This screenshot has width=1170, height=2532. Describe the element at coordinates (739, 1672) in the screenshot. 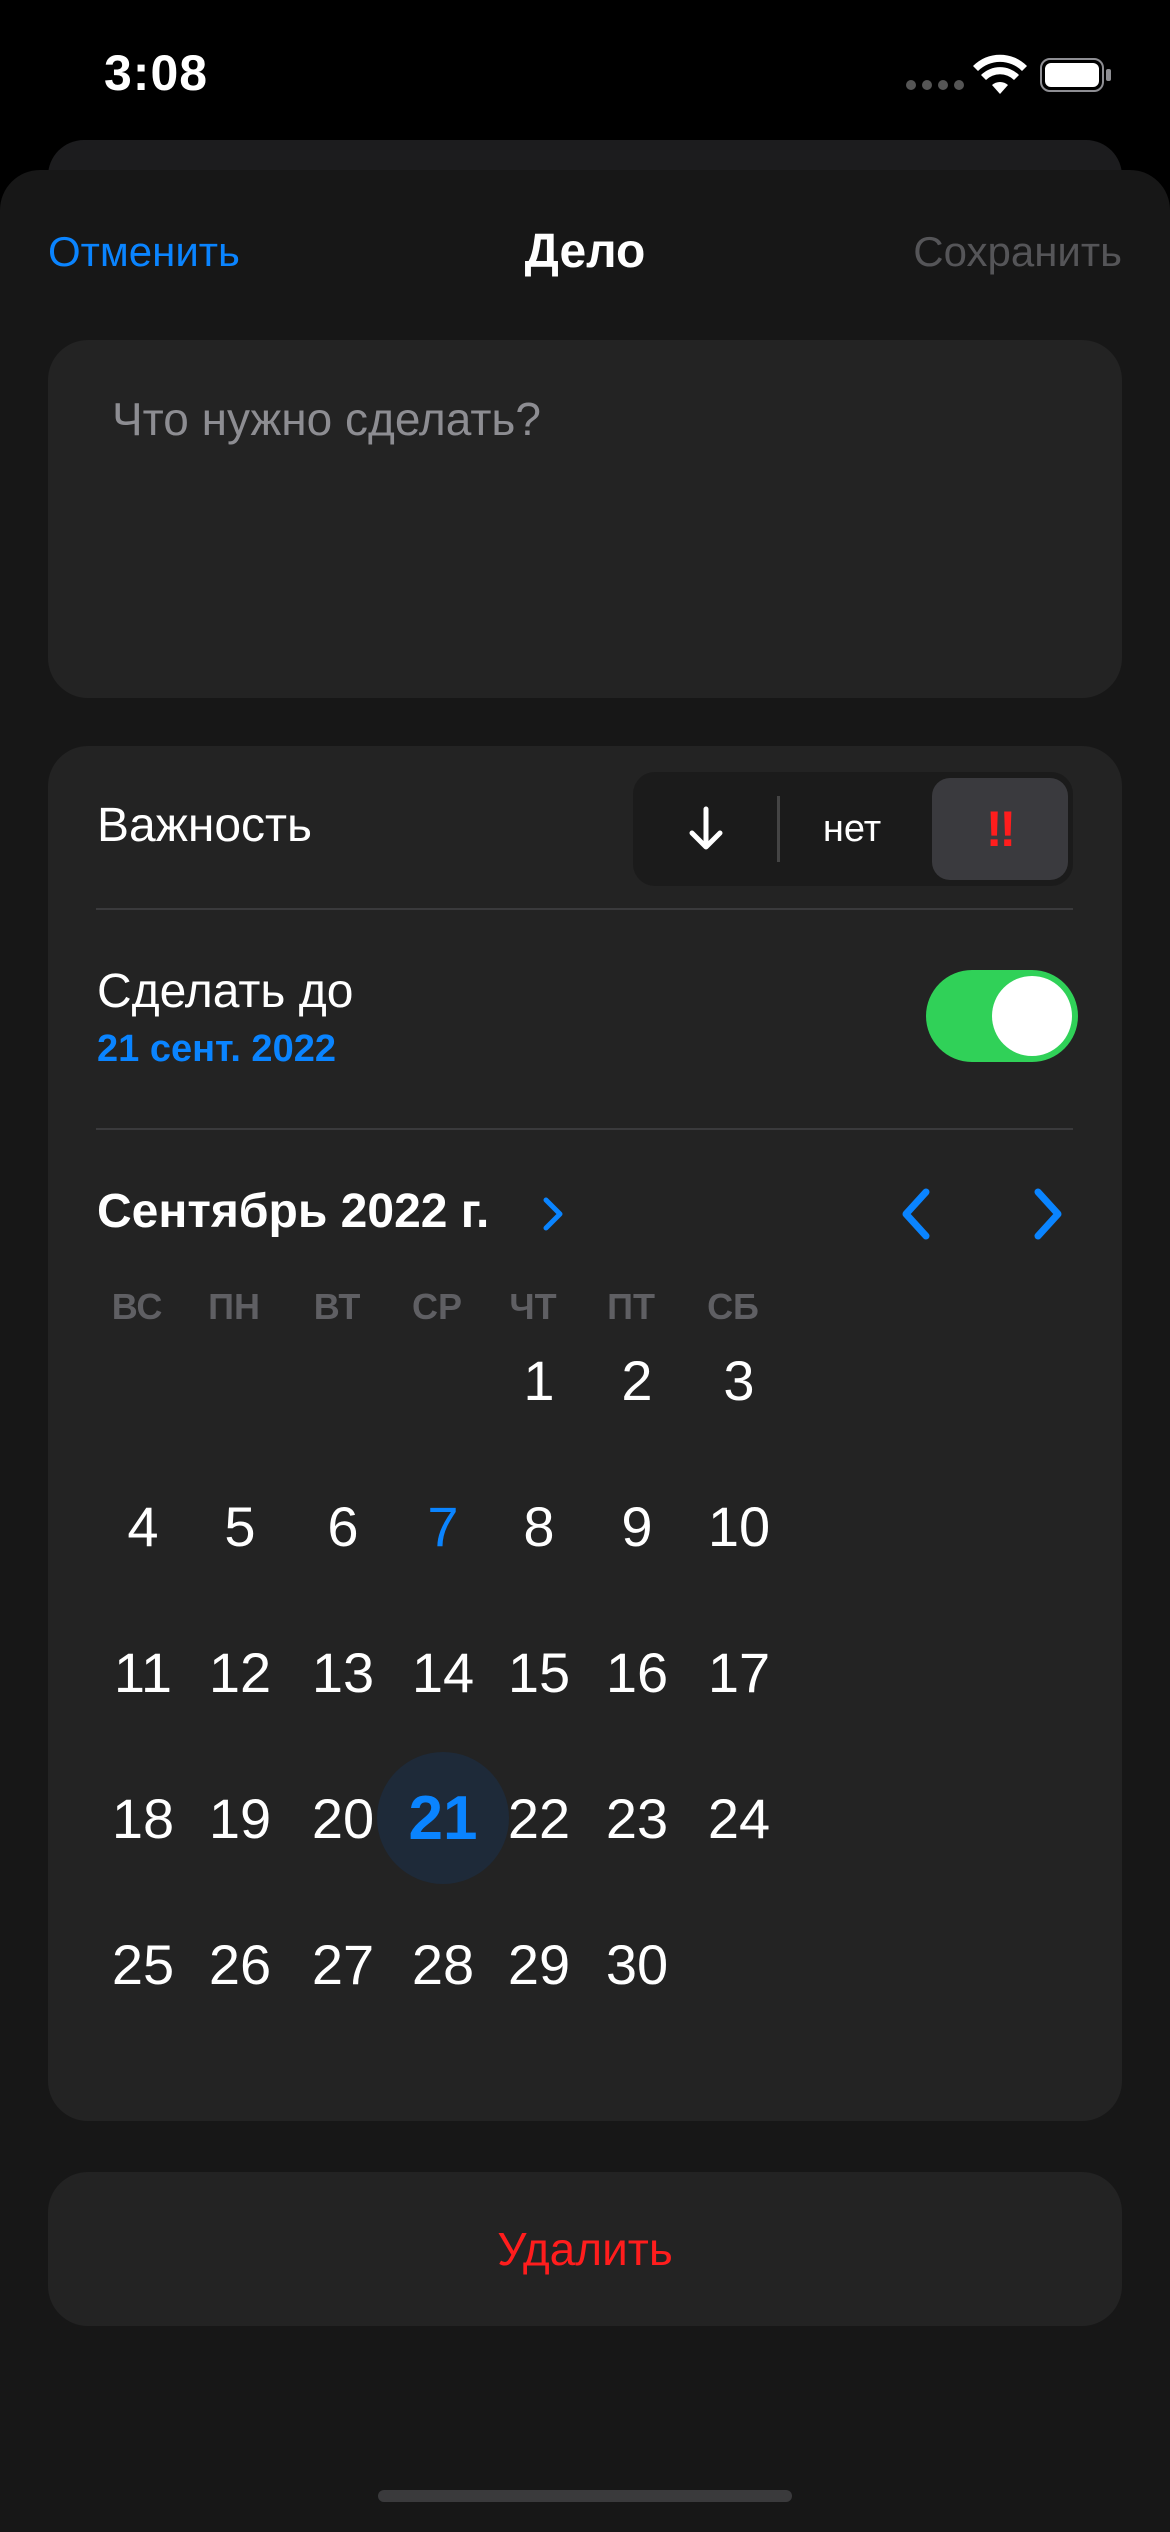

I see `calendar-day: 17` at that location.